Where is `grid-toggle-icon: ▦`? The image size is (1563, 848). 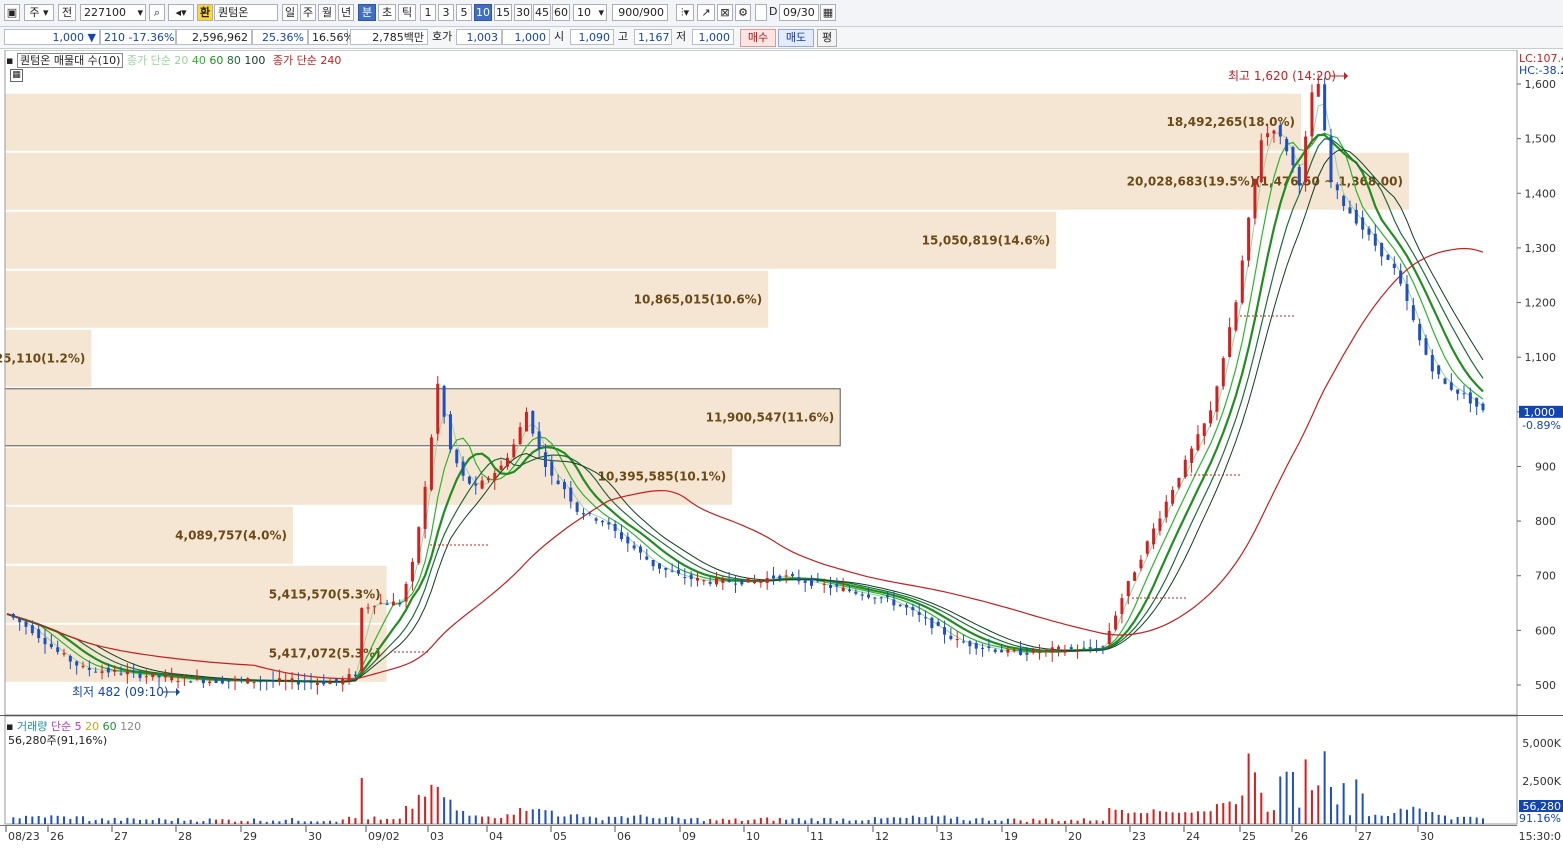 grid-toggle-icon: ▦ is located at coordinates (16, 75).